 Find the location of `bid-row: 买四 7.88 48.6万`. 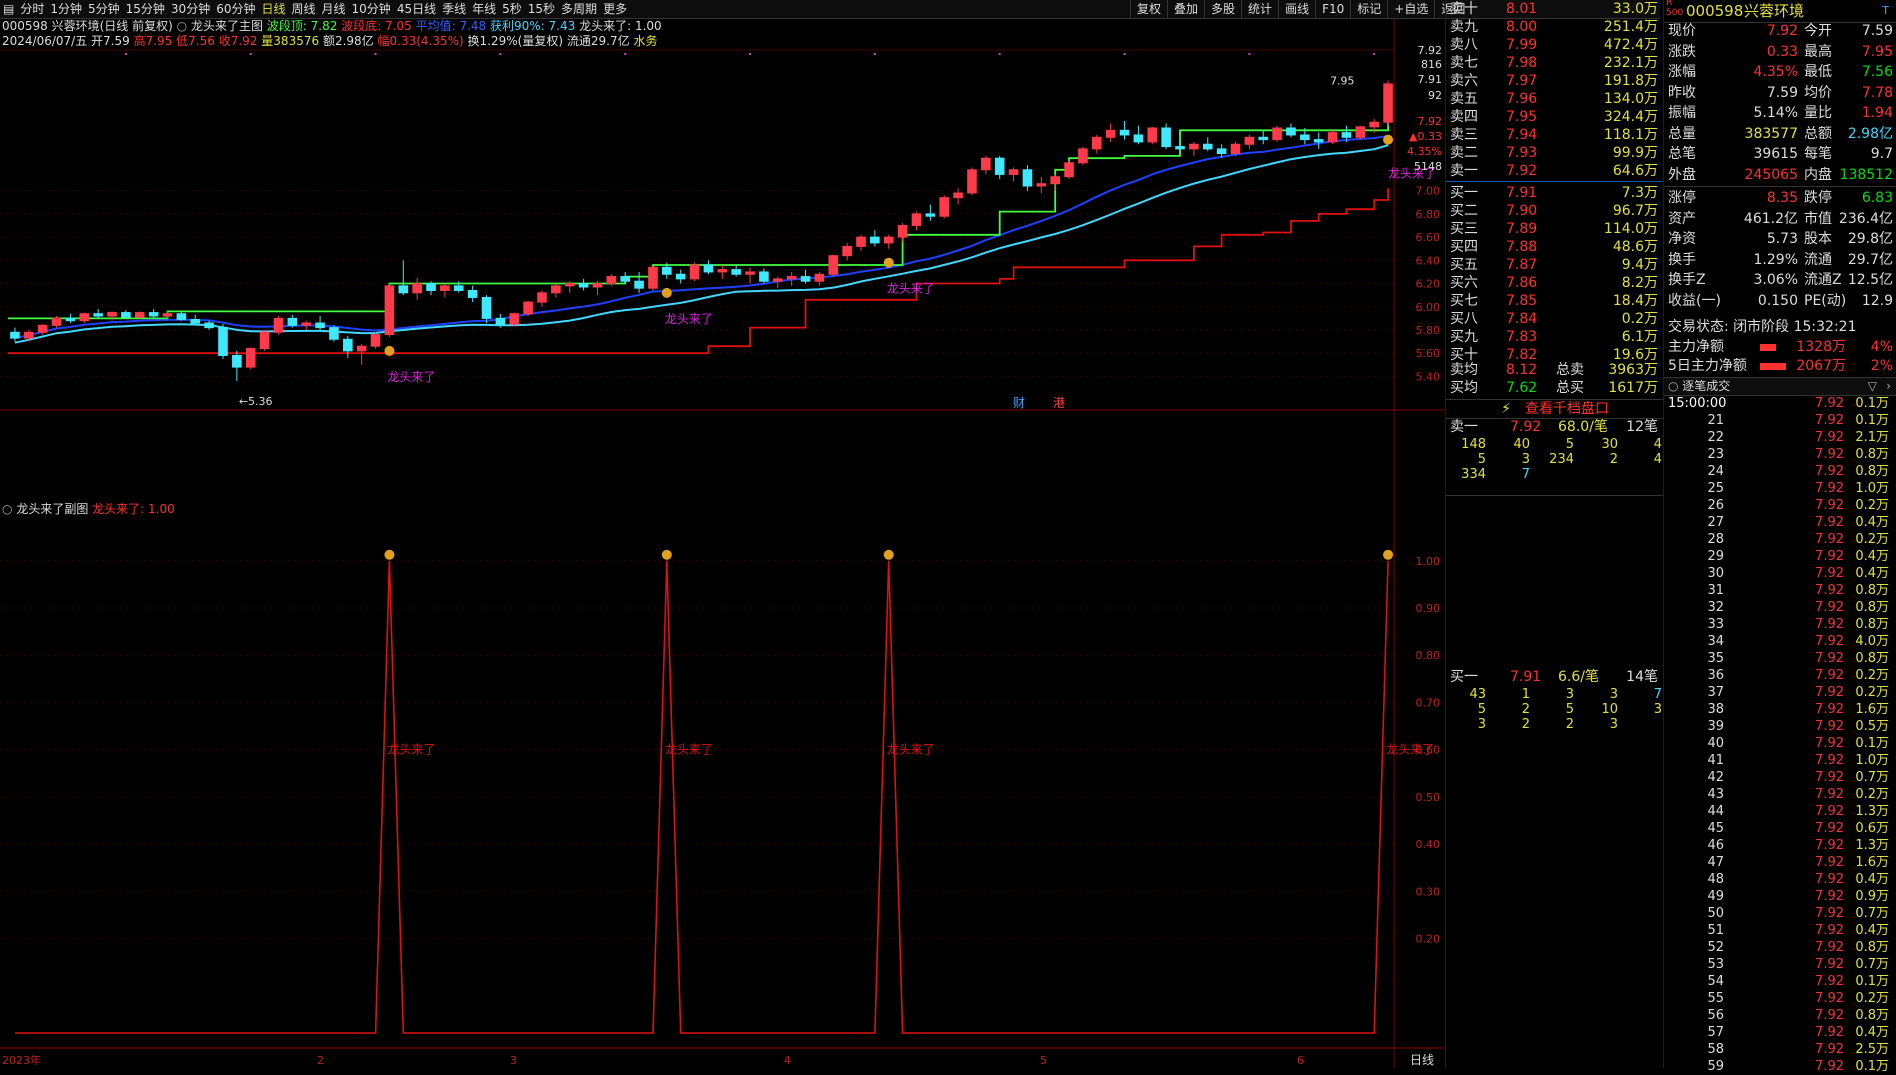

bid-row: 买四 7.88 48.6万 is located at coordinates (1555, 247).